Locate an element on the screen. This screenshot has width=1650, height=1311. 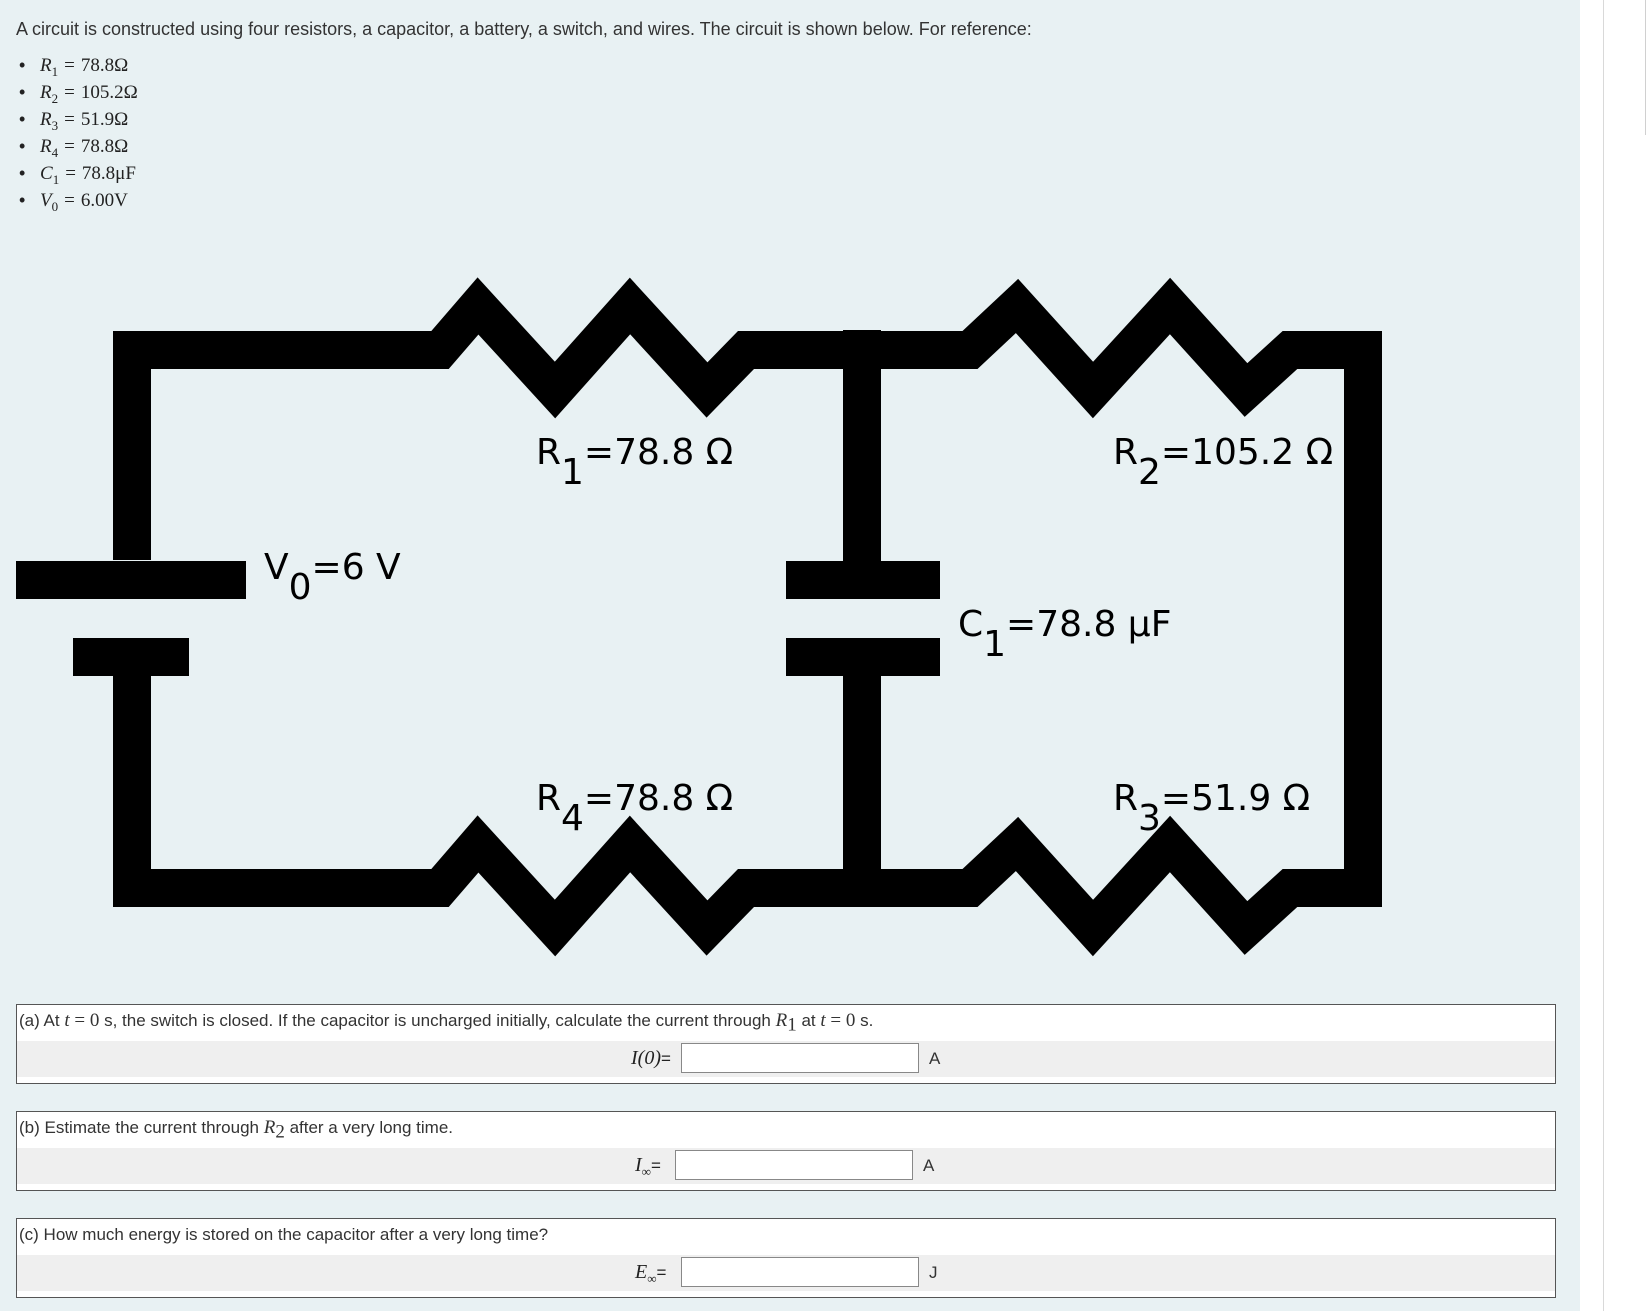
capacitor-bottom-plate is located at coordinates (863, 657).